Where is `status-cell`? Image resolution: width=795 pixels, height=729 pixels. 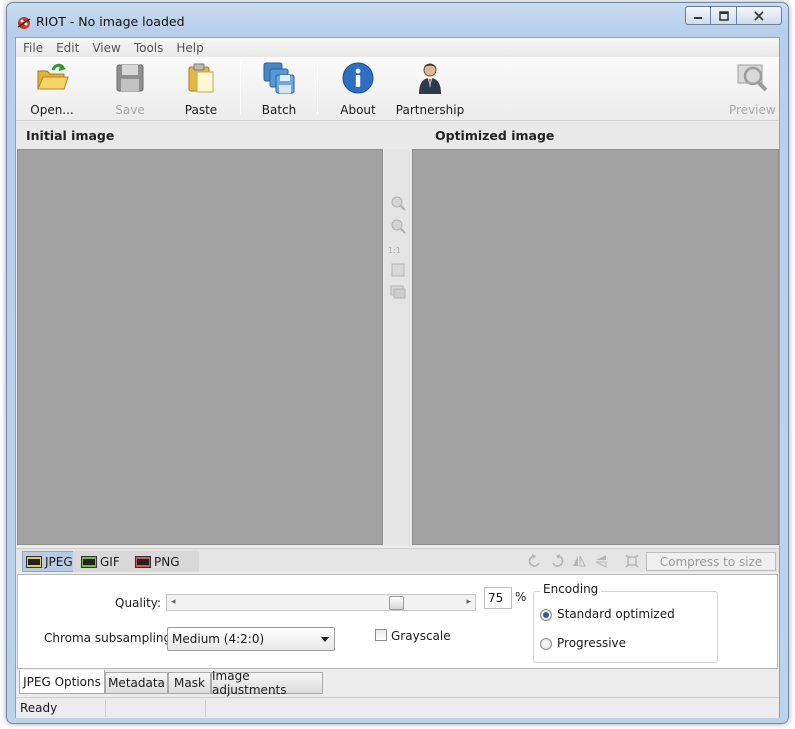
status-cell is located at coordinates (156, 708).